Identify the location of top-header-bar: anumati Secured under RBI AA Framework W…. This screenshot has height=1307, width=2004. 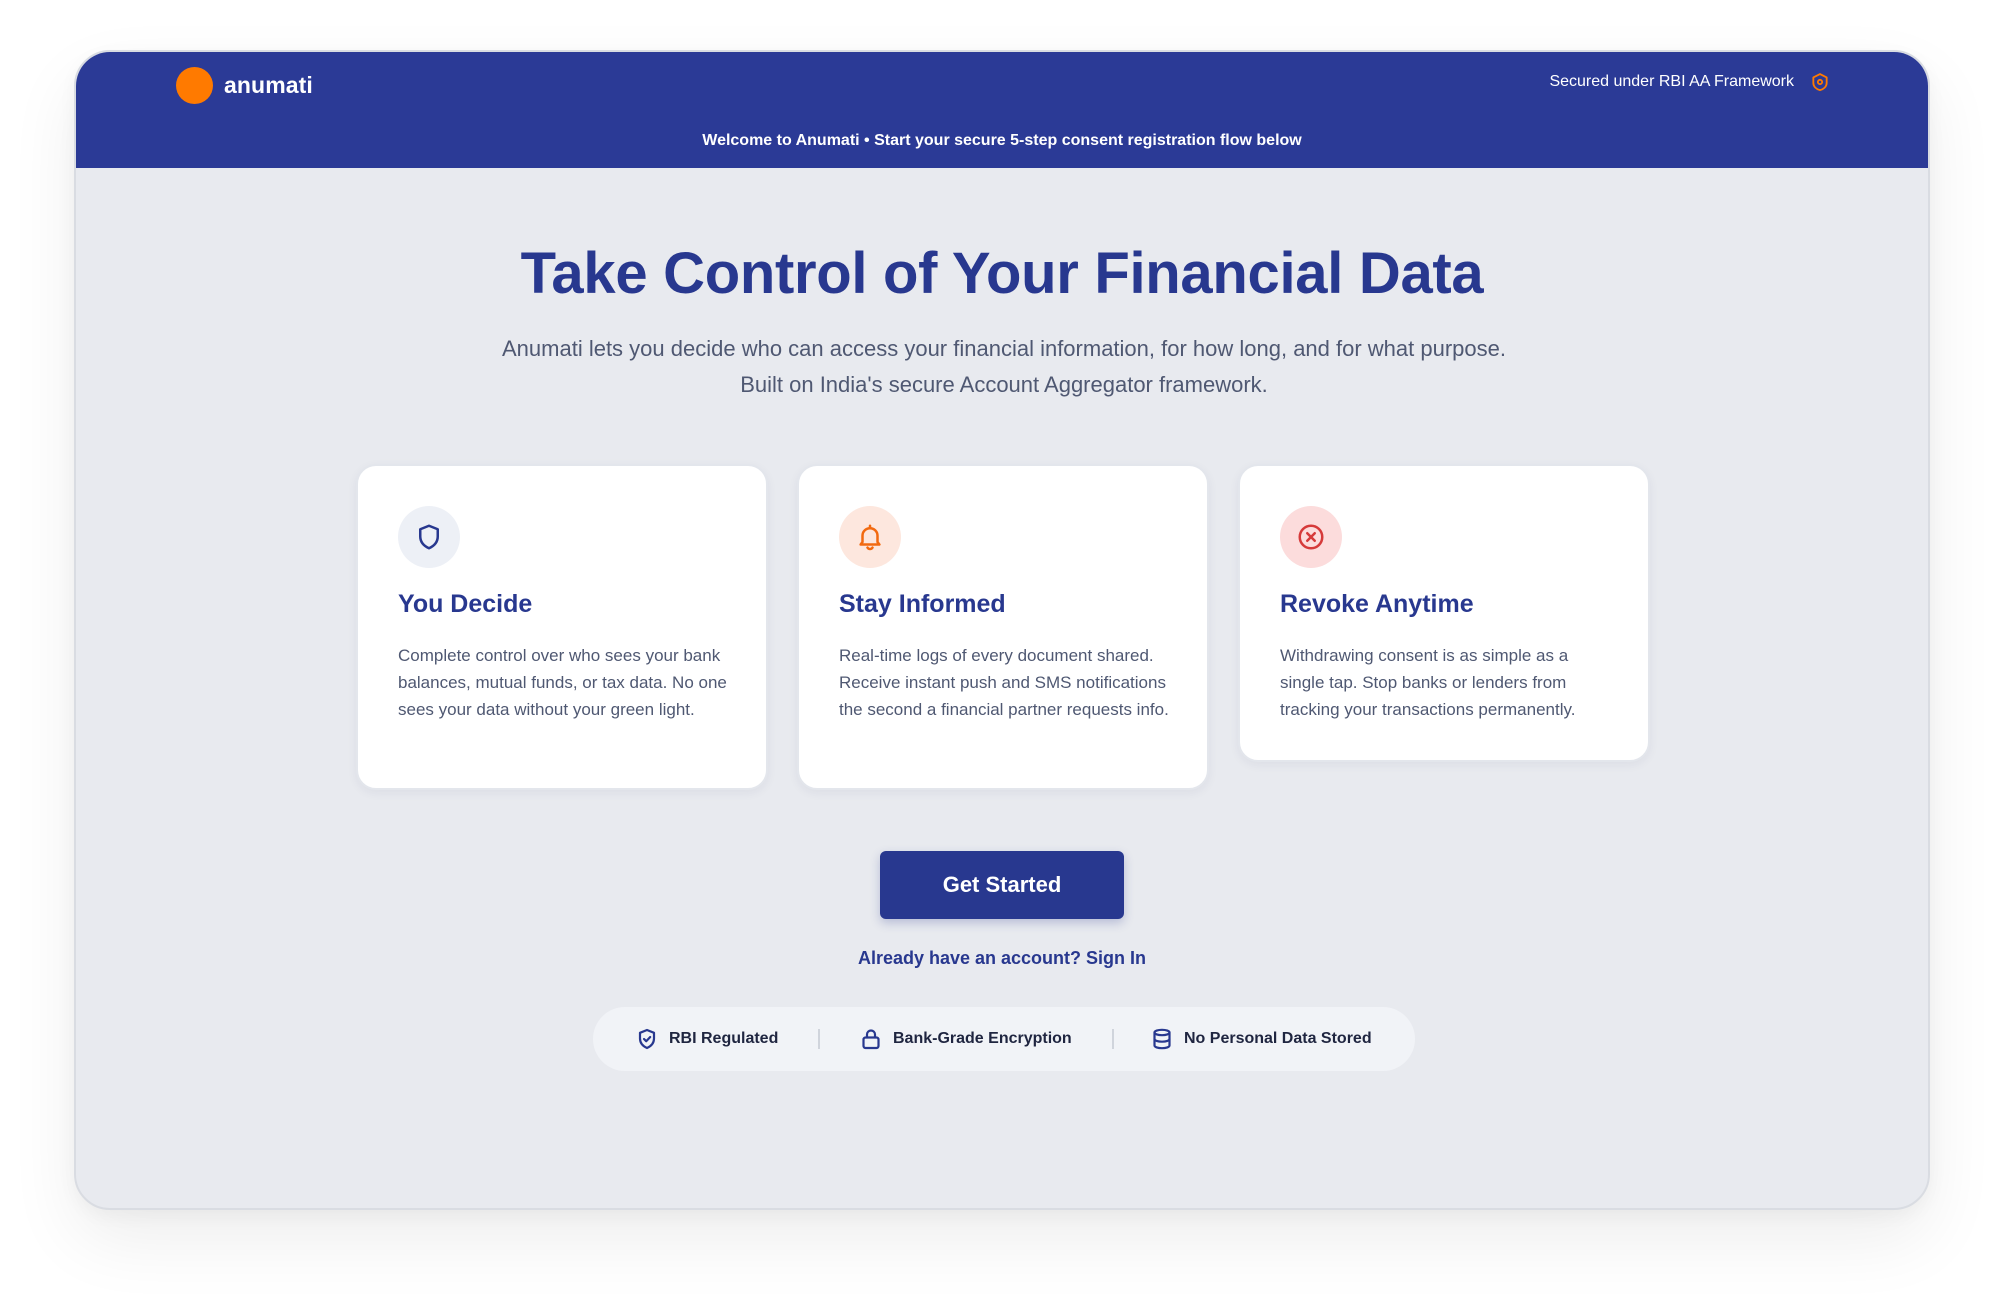
(1002, 110).